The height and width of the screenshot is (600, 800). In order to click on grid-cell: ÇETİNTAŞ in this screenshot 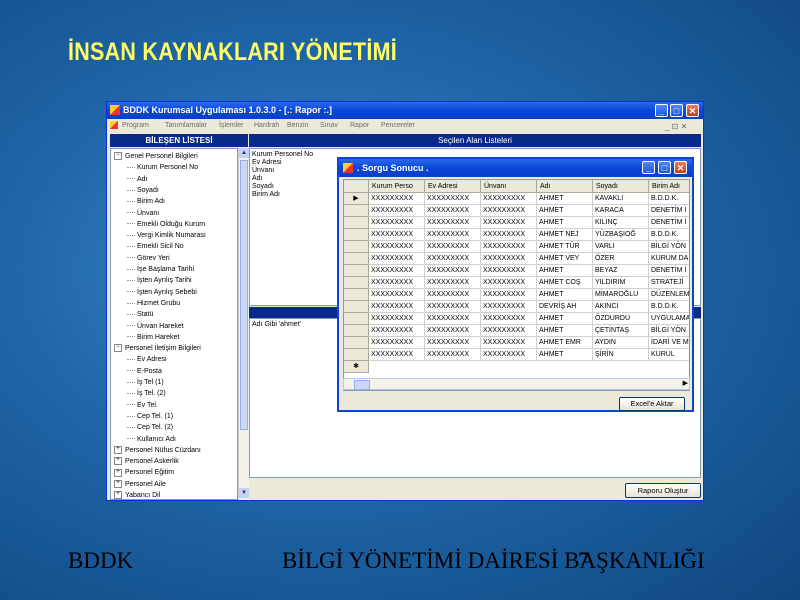, I will do `click(621, 331)`.